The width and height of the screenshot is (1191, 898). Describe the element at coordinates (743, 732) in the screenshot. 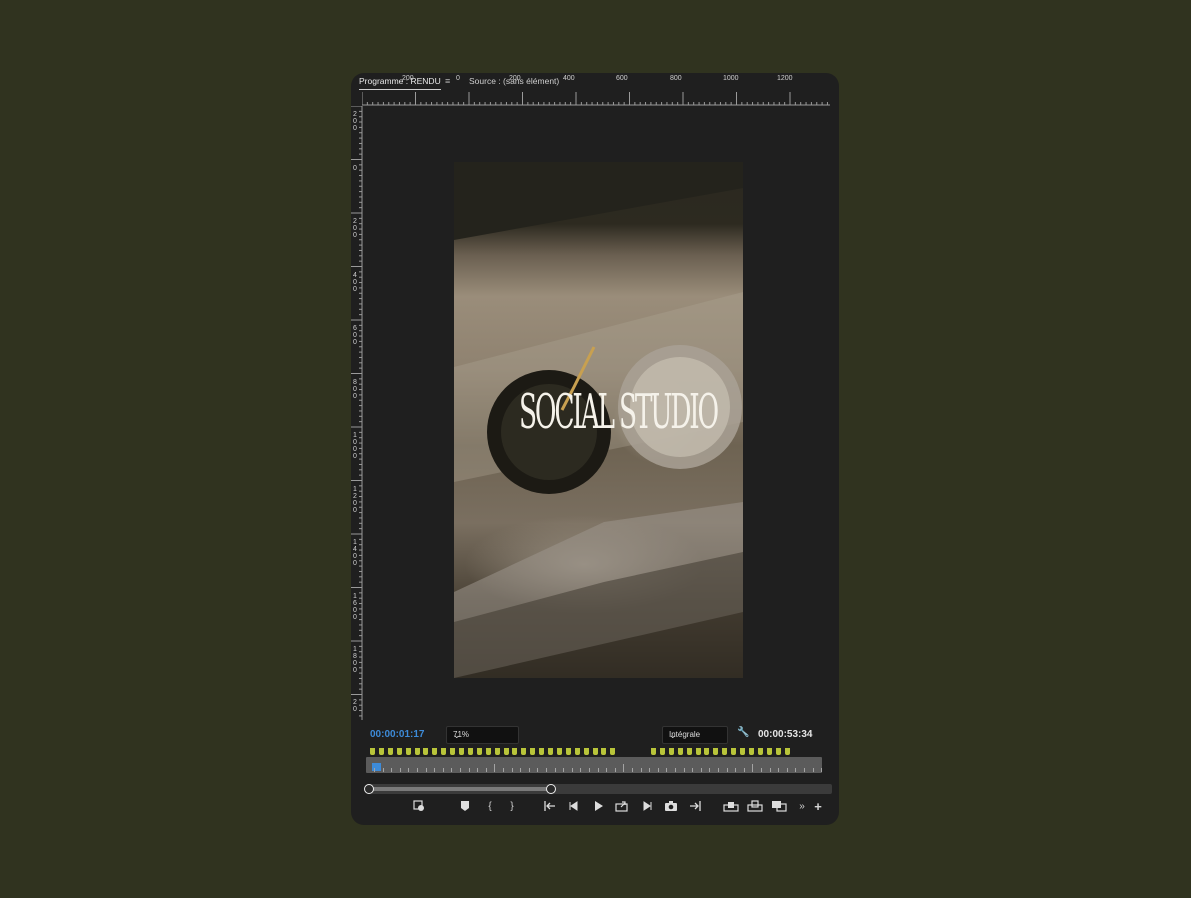

I see `wrench-icon: 🔧` at that location.